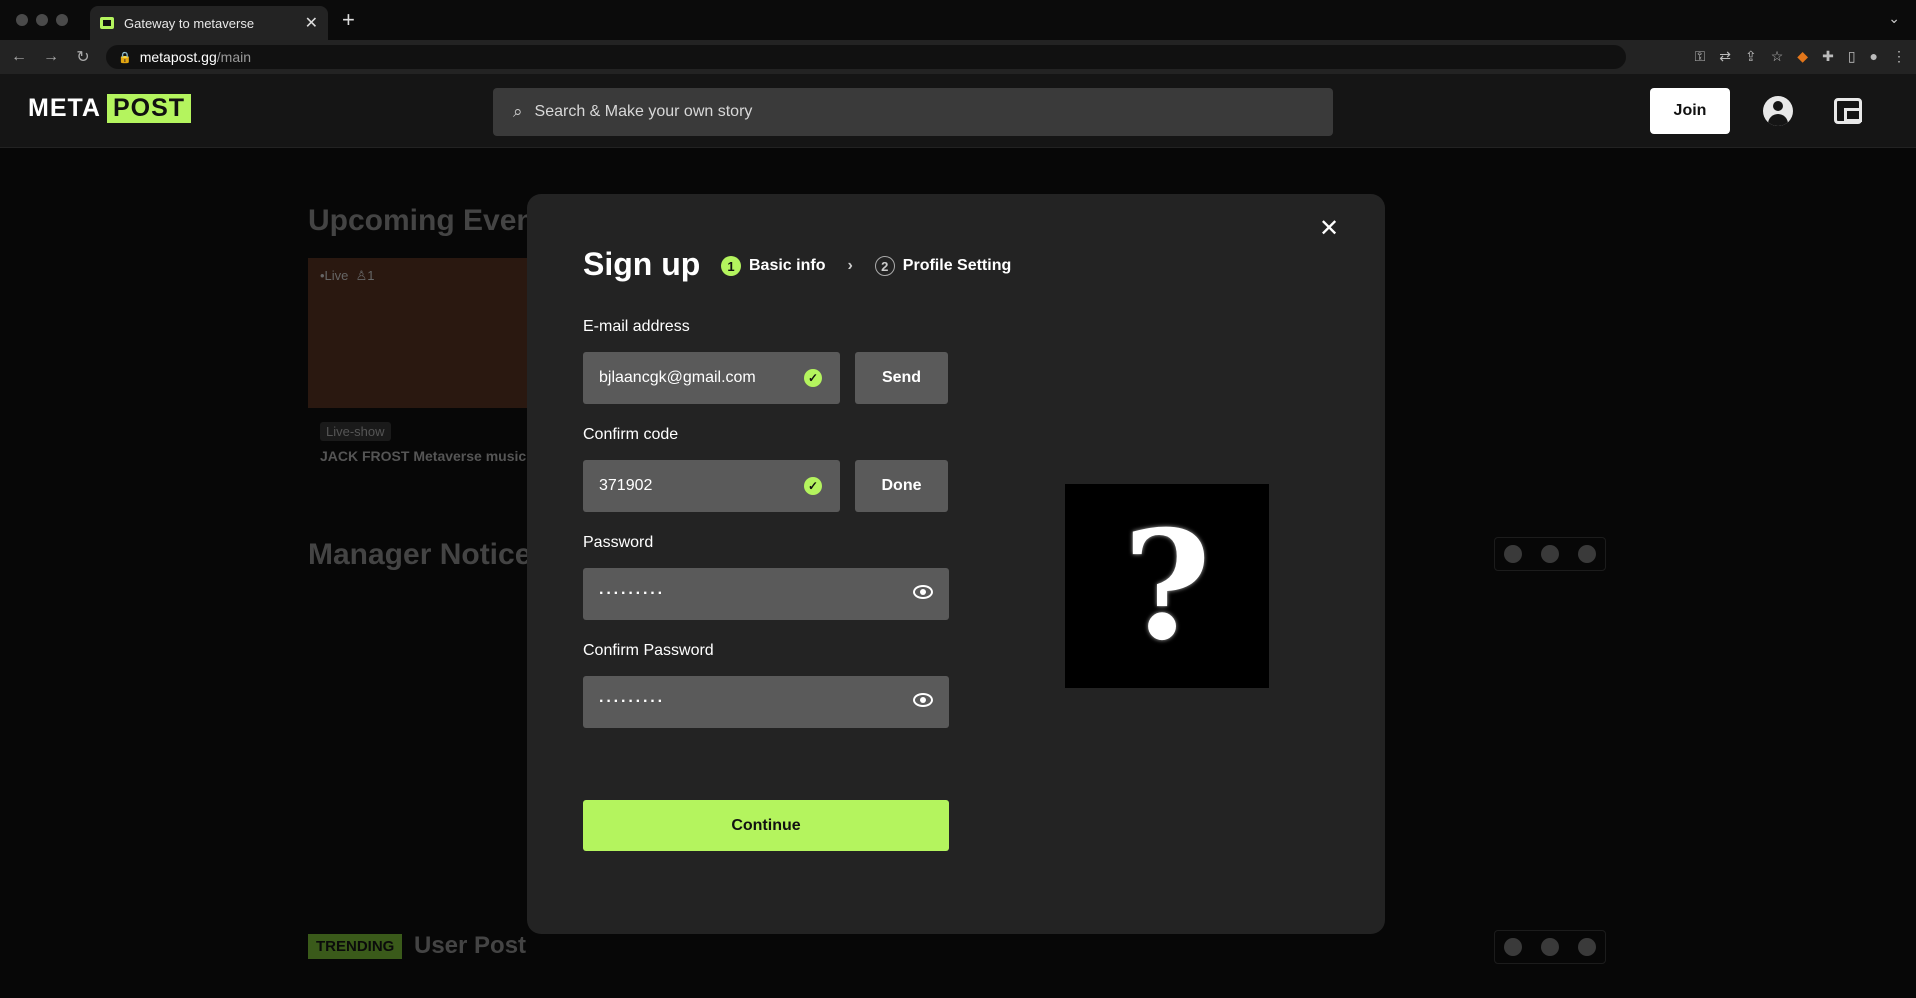 The height and width of the screenshot is (998, 1916). I want to click on menu-icon: ⋮, so click(1899, 56).